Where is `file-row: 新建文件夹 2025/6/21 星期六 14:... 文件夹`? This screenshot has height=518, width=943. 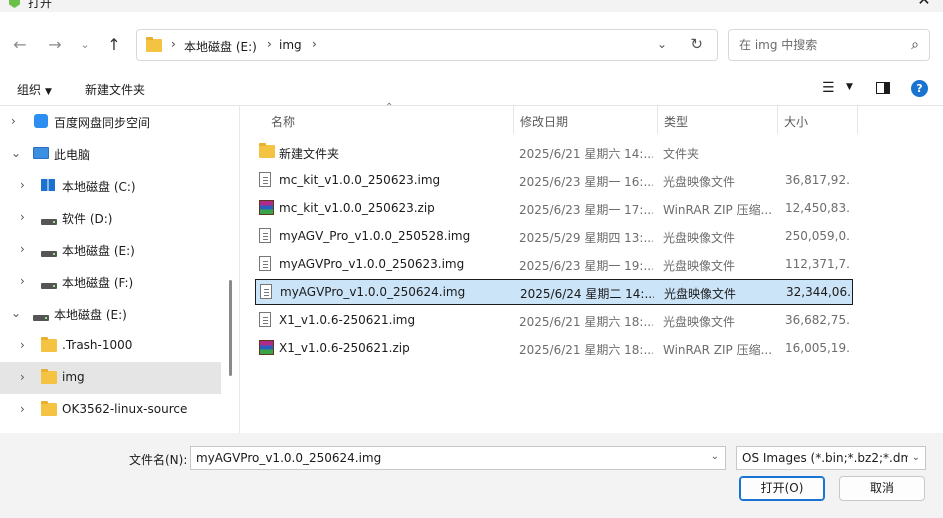
file-row: 新建文件夹 2025/6/21 星期六 14:... 文件夹 is located at coordinates (554, 152).